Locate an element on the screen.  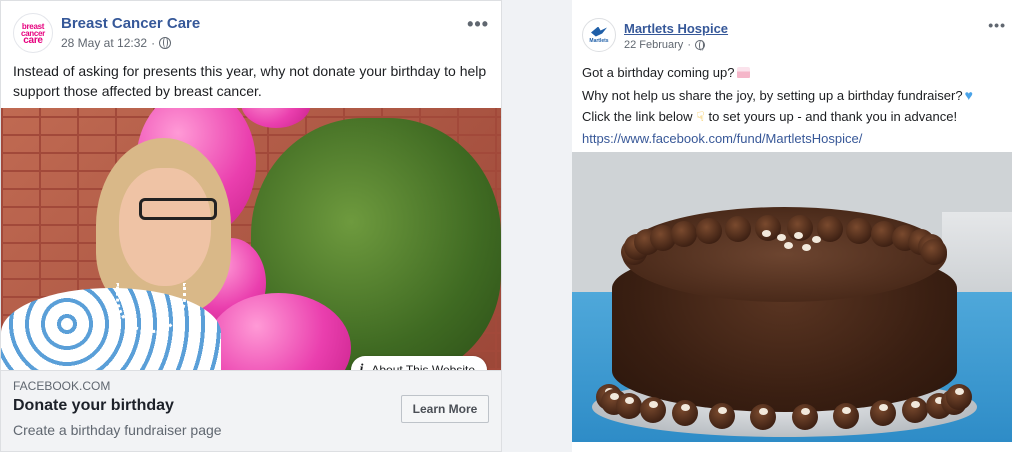
page-name-link: Breast Cancer Care is located at coordinates (130, 23).